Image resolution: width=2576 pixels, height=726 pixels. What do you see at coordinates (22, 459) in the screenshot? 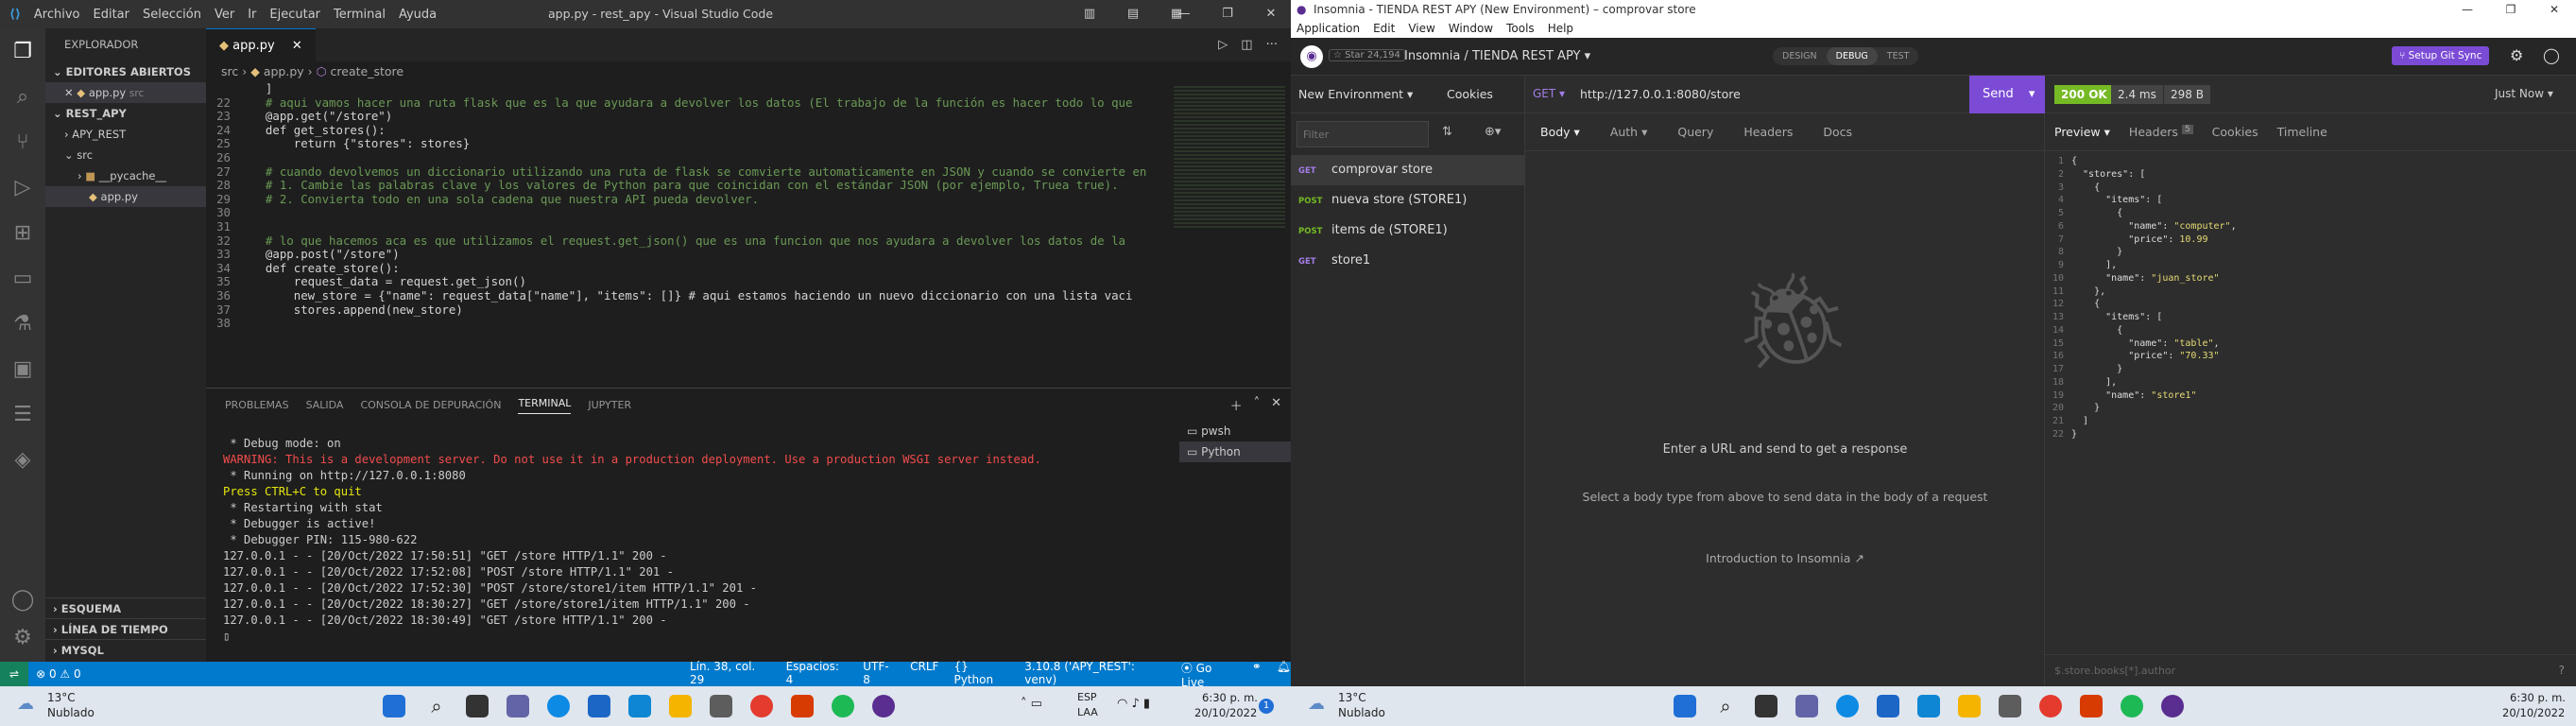
I see `docker-icon: ◈` at bounding box center [22, 459].